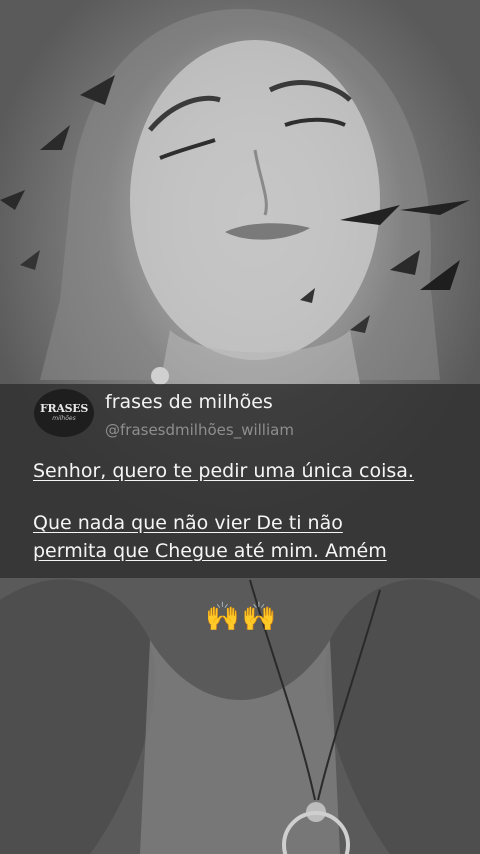 The image size is (480, 854). I want to click on quote-line-2: Que nada que não vier De ti não, so click(188, 523).